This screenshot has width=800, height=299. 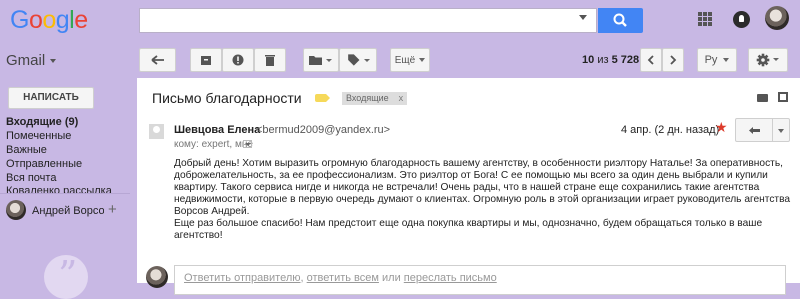 What do you see at coordinates (53, 61) in the screenshot?
I see `gmail-chevron-down-icon` at bounding box center [53, 61].